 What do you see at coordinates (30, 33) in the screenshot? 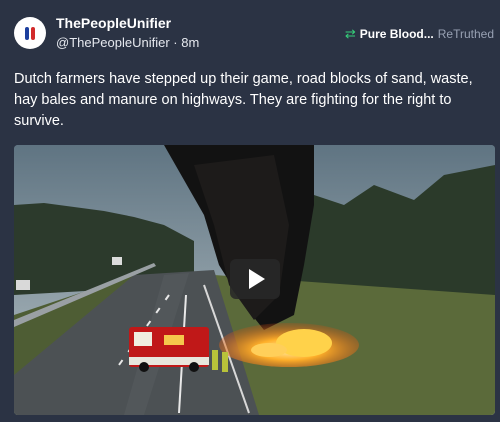
I see `avatar` at bounding box center [30, 33].